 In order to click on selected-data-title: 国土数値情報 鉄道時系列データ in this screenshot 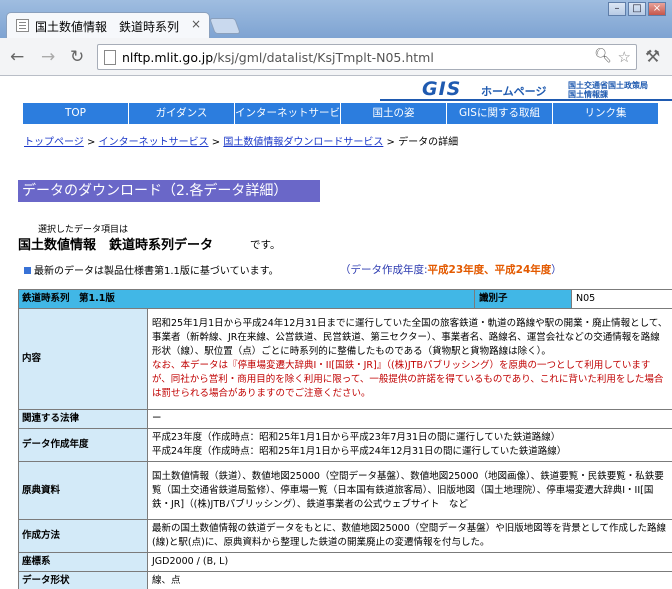, I will do `click(116, 245)`.